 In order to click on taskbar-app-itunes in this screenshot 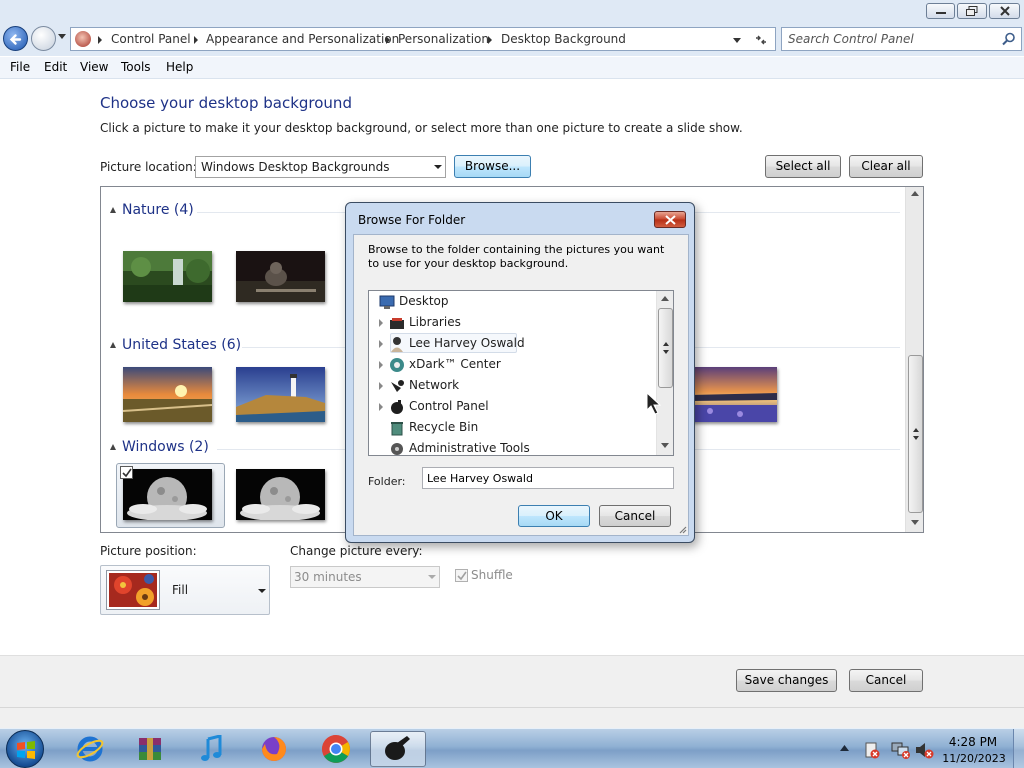, I will do `click(212, 749)`.